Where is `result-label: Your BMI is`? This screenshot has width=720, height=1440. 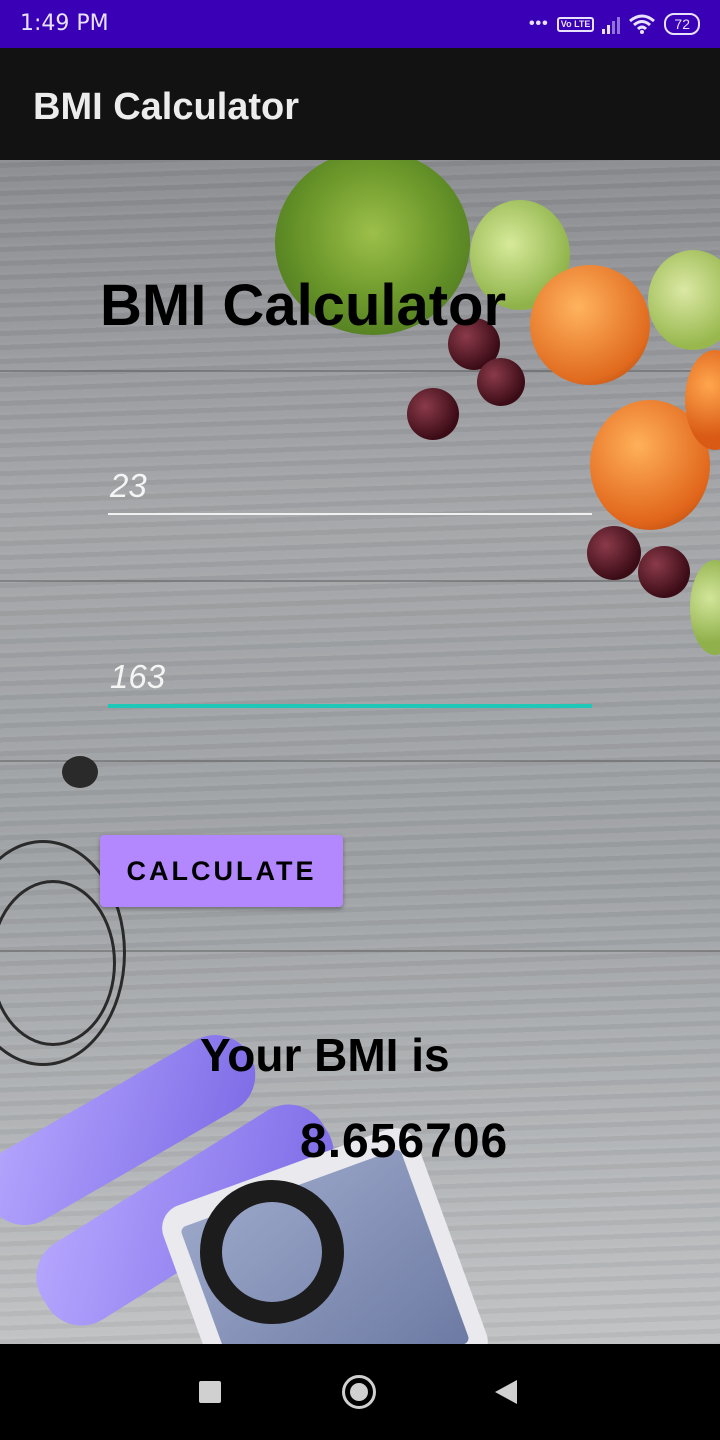 result-label: Your BMI is is located at coordinates (325, 1055).